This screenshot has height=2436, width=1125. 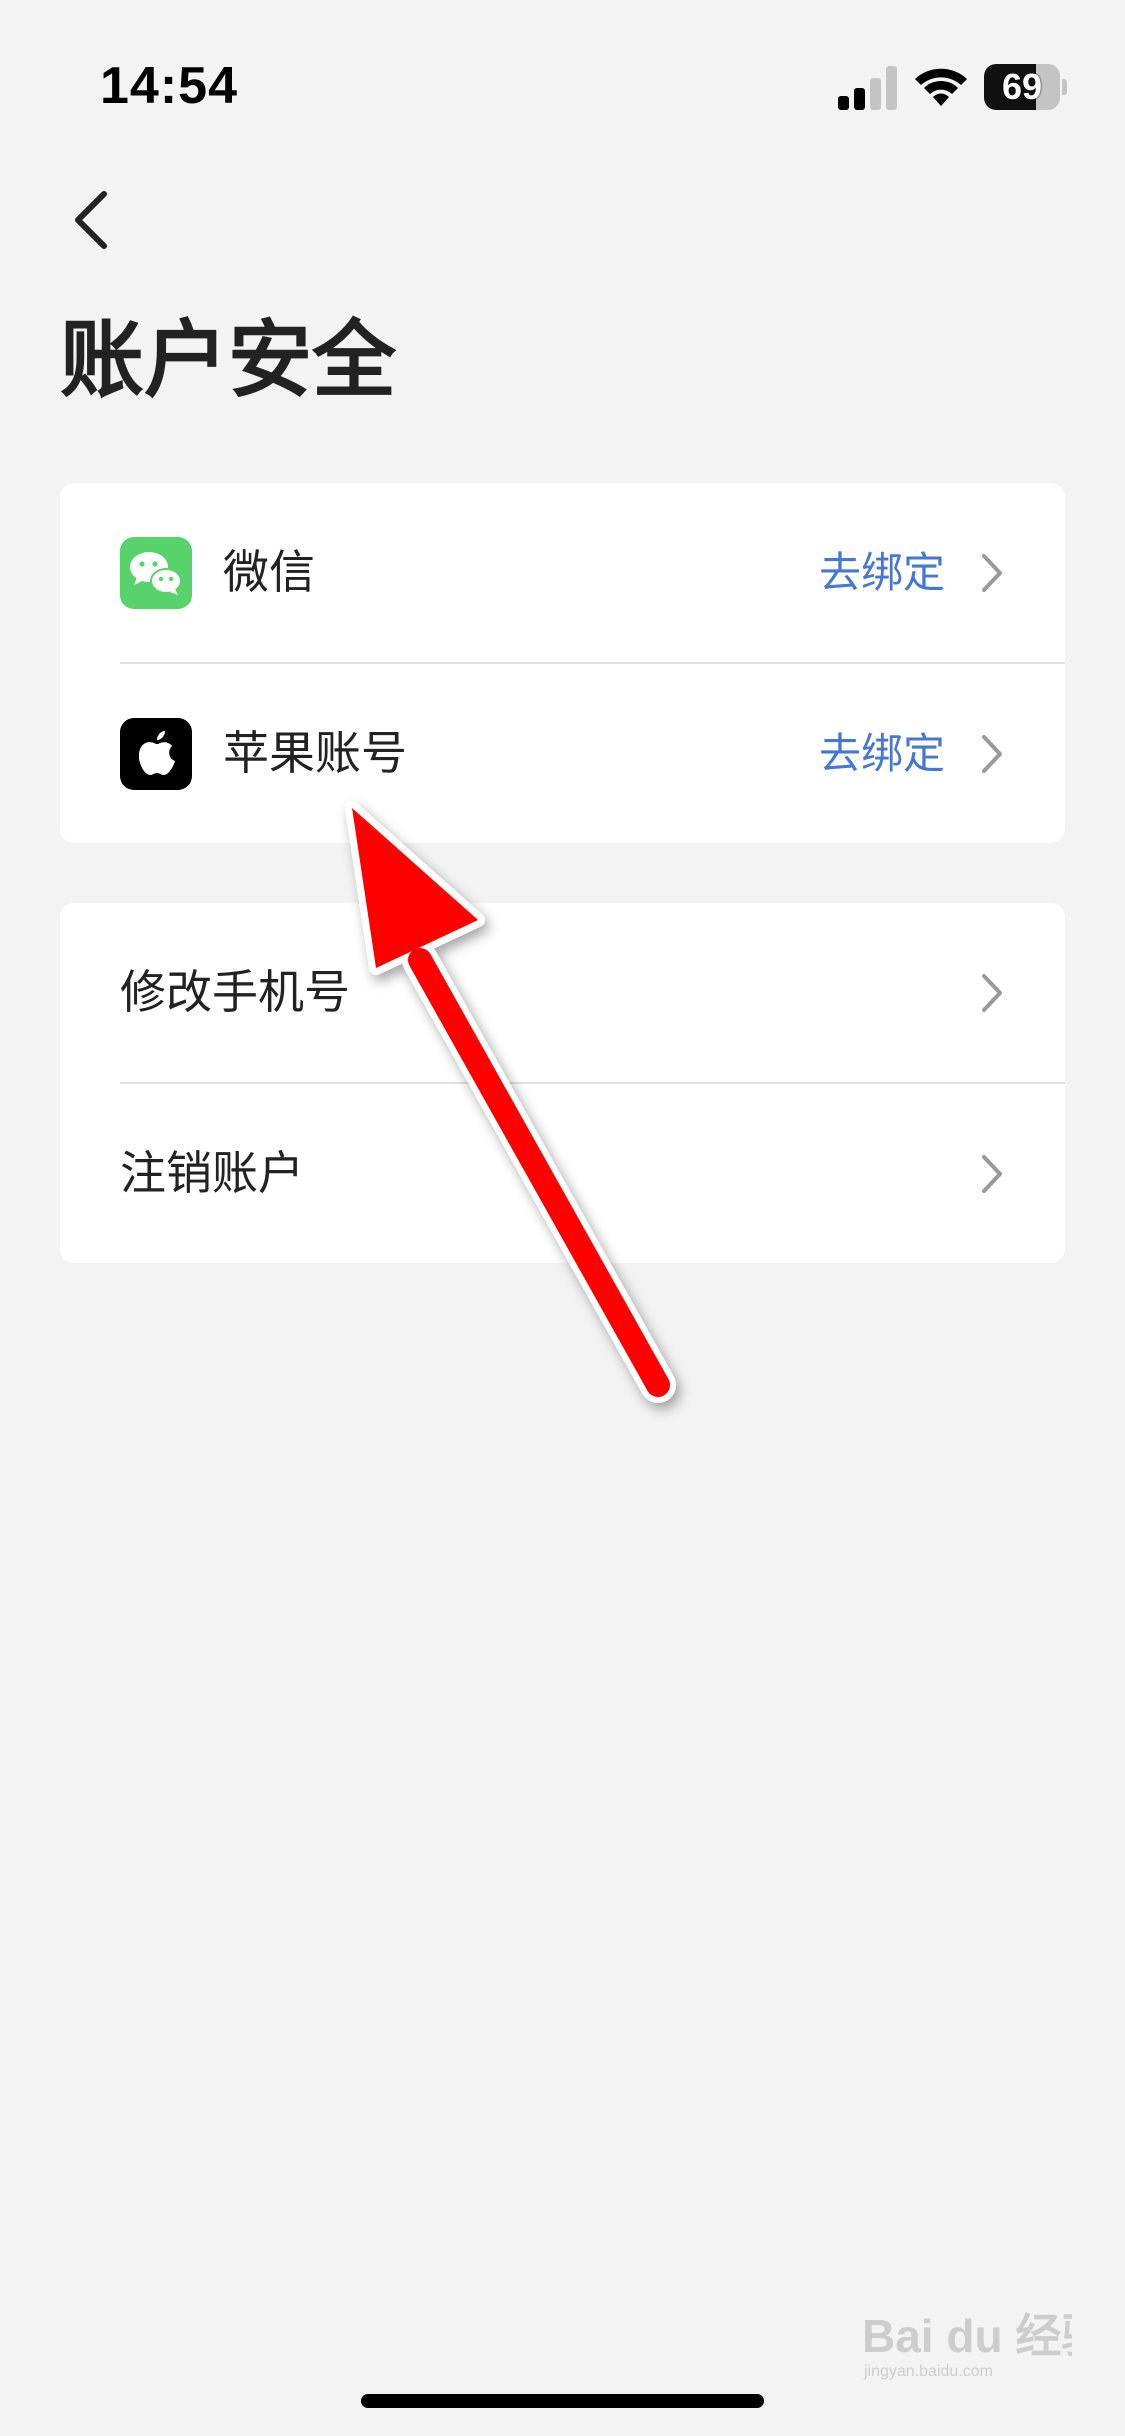 I want to click on chevron-left-icon, so click(x=91, y=220).